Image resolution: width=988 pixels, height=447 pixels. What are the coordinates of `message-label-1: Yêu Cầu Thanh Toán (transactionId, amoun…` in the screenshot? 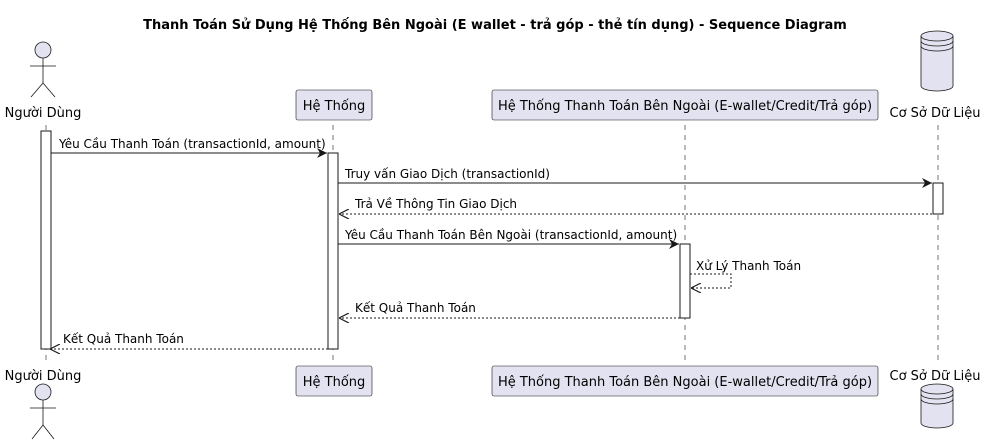 It's located at (192, 144).